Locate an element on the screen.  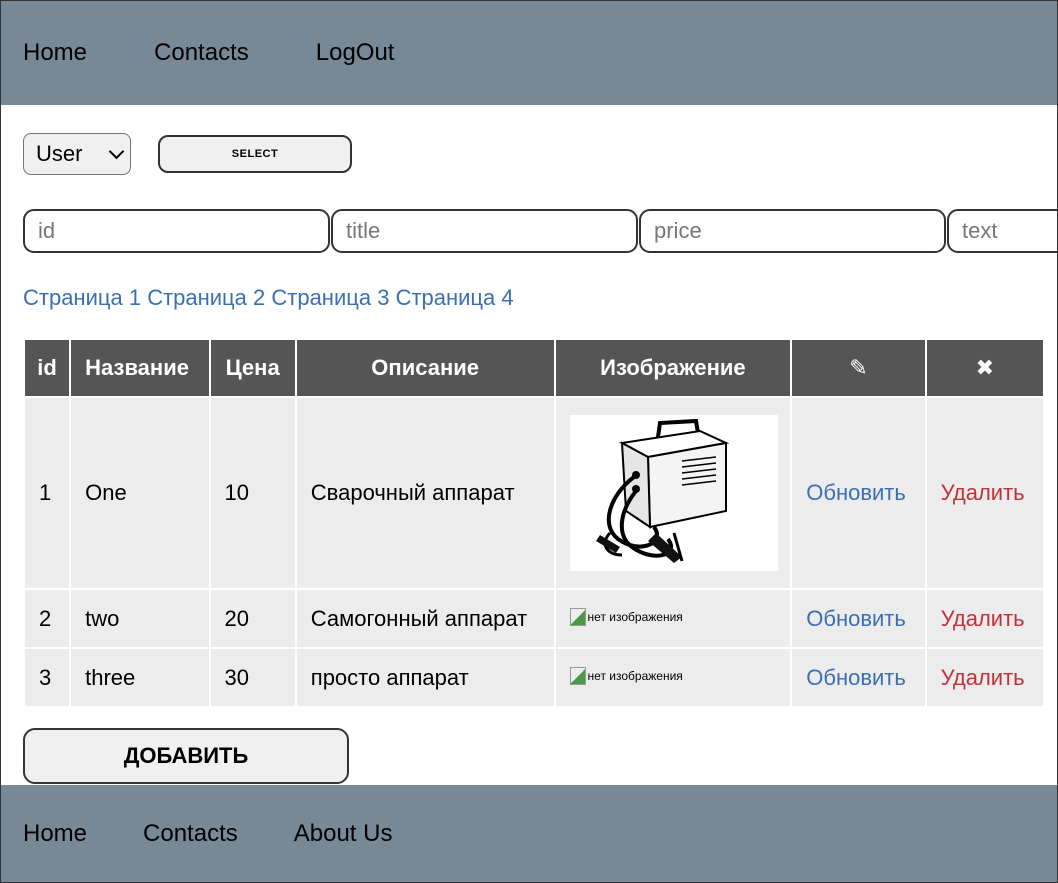
page-link-3: Страница 3 is located at coordinates (330, 297).